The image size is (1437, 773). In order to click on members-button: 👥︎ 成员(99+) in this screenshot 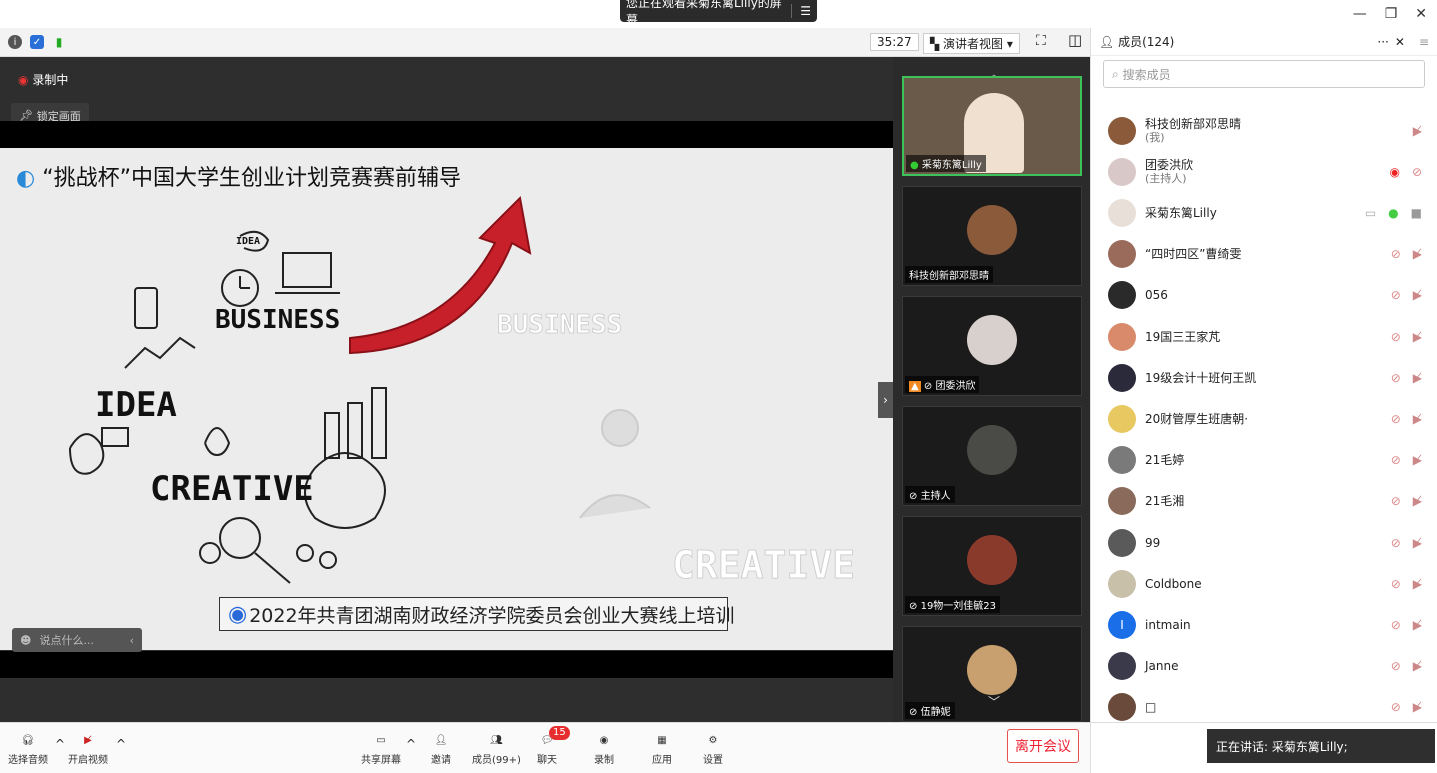, I will do `click(496, 748)`.